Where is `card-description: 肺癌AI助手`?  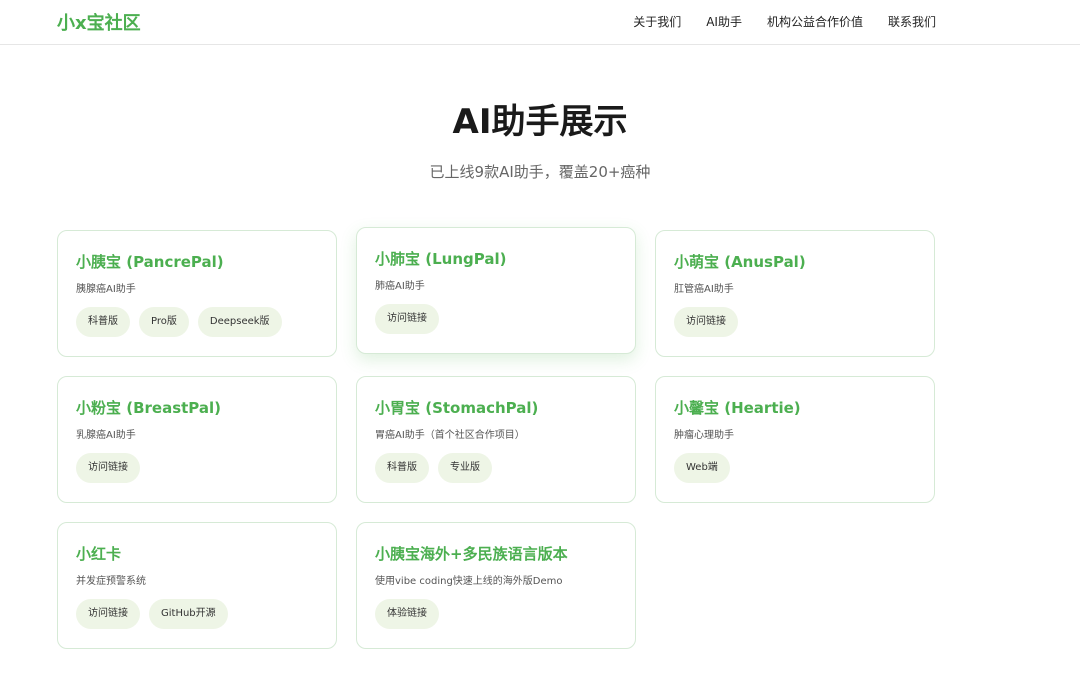
card-description: 肺癌AI助手 is located at coordinates (400, 286).